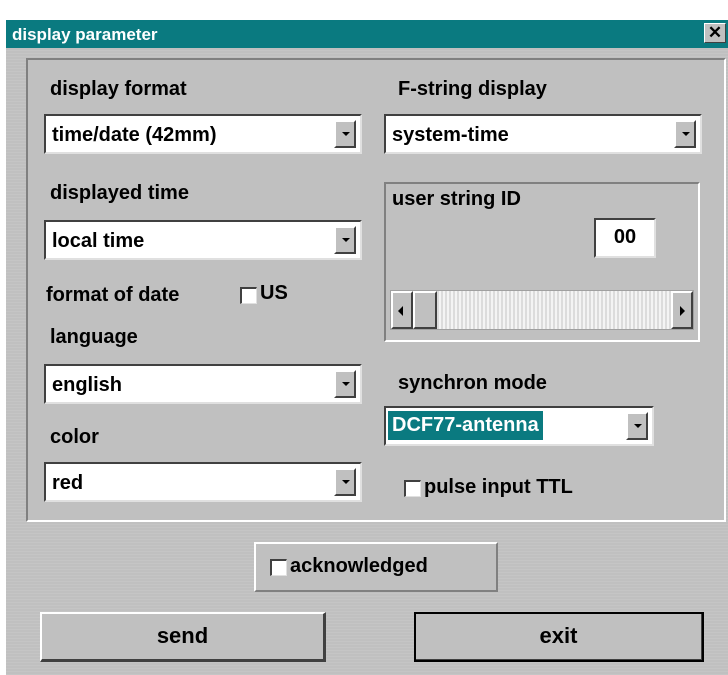 This screenshot has height=675, width=728. I want to click on window-title: display parameter, so click(85, 34).